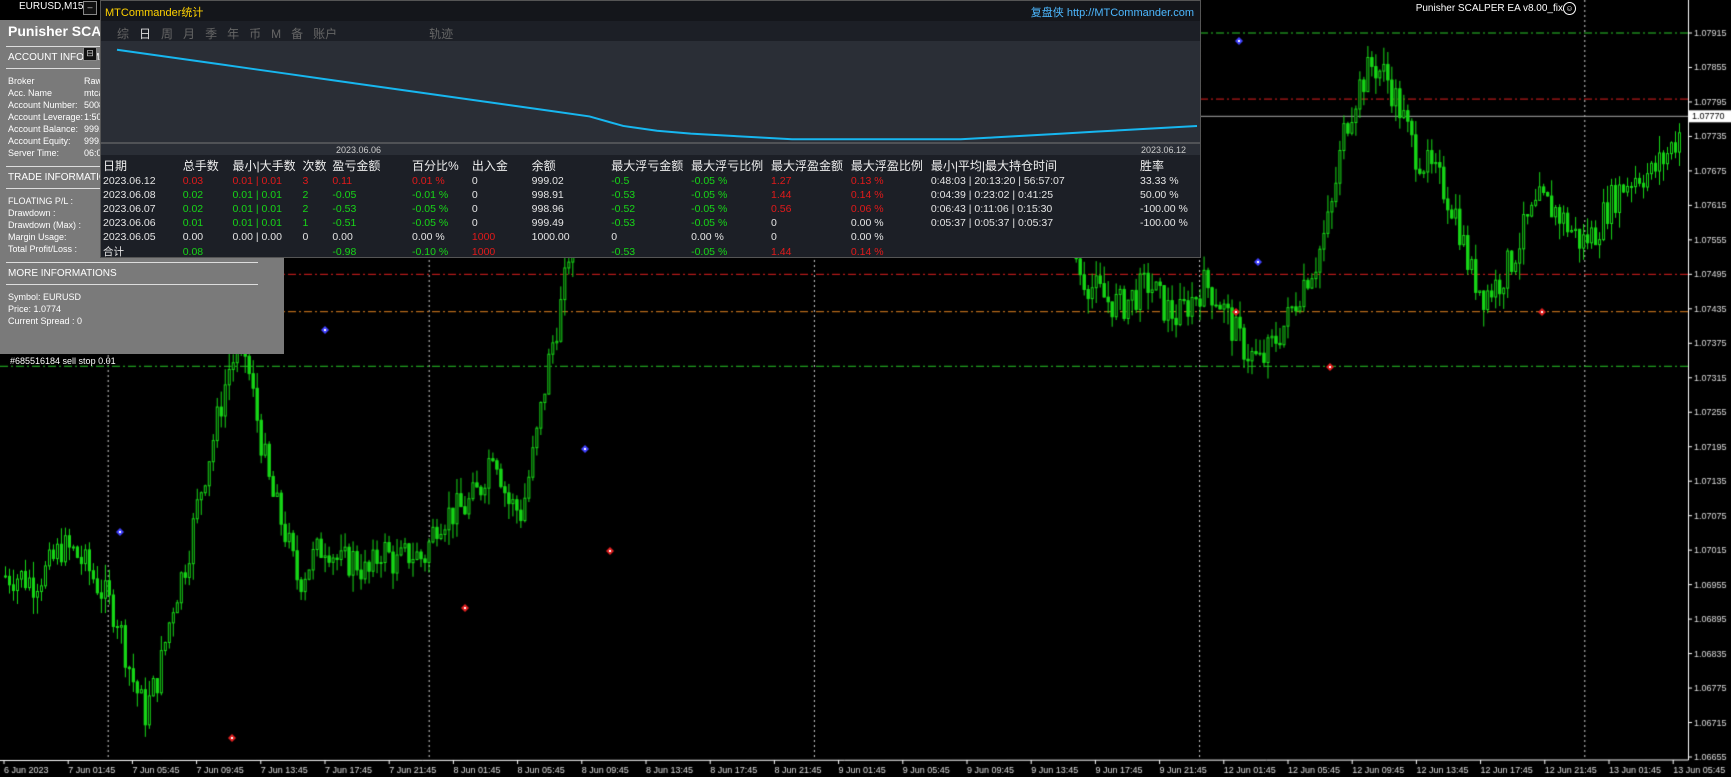  What do you see at coordinates (886, 166) in the screenshot?
I see `col-header: 最大浮盈比例` at bounding box center [886, 166].